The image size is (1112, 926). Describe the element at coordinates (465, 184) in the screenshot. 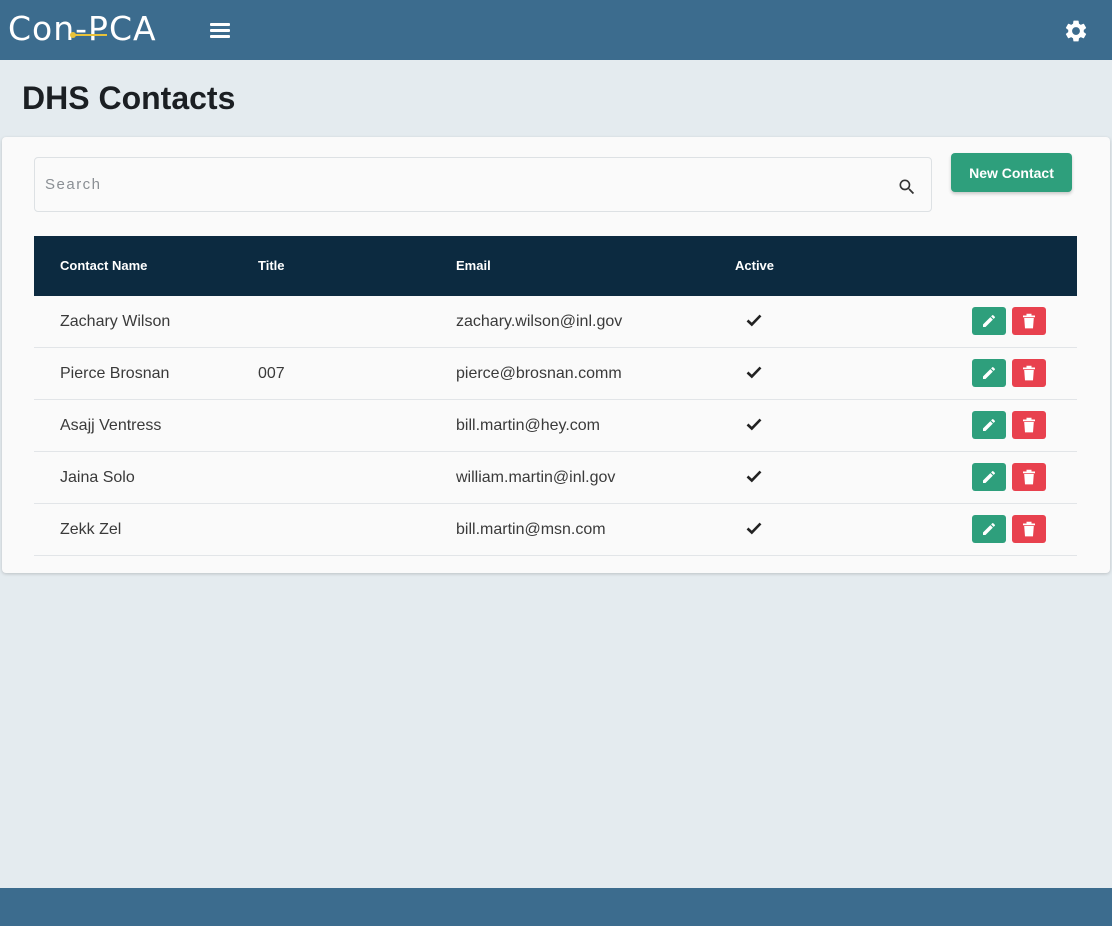

I see `search-input` at that location.